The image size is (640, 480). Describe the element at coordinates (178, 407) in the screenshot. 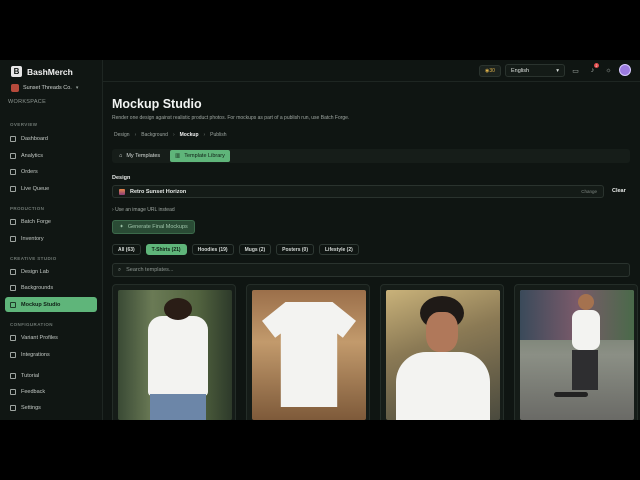

I see `jeans-shape` at that location.